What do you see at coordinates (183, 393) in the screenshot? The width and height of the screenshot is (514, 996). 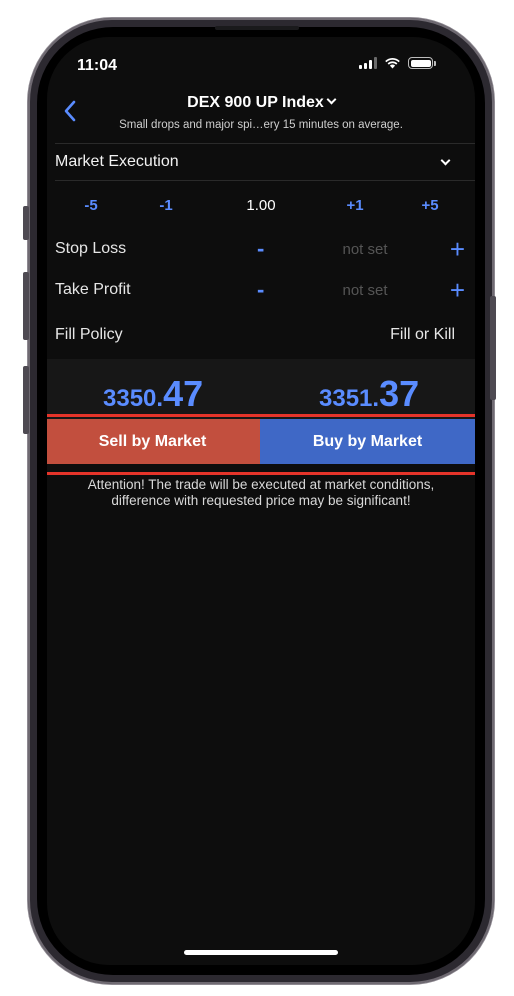 I see `bid-price-pips: 47` at bounding box center [183, 393].